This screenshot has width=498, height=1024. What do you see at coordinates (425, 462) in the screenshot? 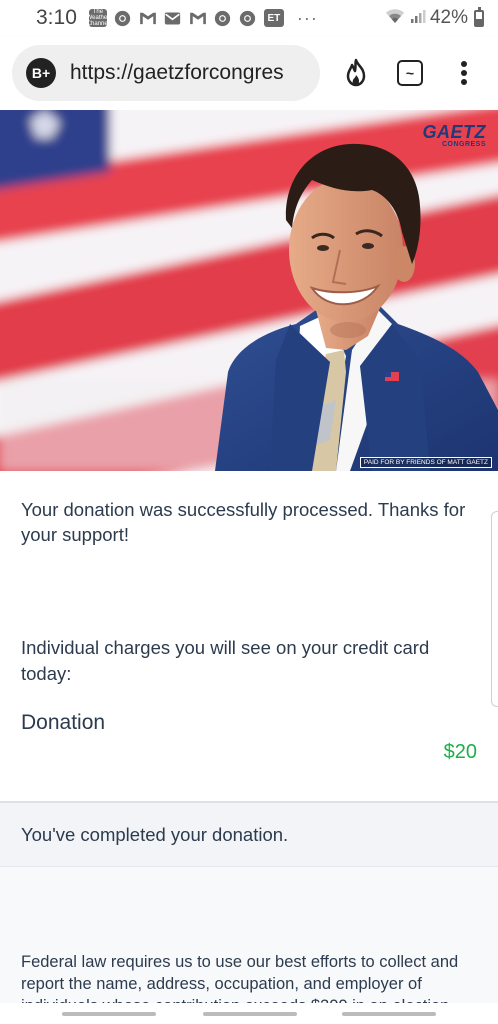
I see `paid-for-disclaimer: PAID FOR BY FRIENDS OF MATT GAETZ` at bounding box center [425, 462].